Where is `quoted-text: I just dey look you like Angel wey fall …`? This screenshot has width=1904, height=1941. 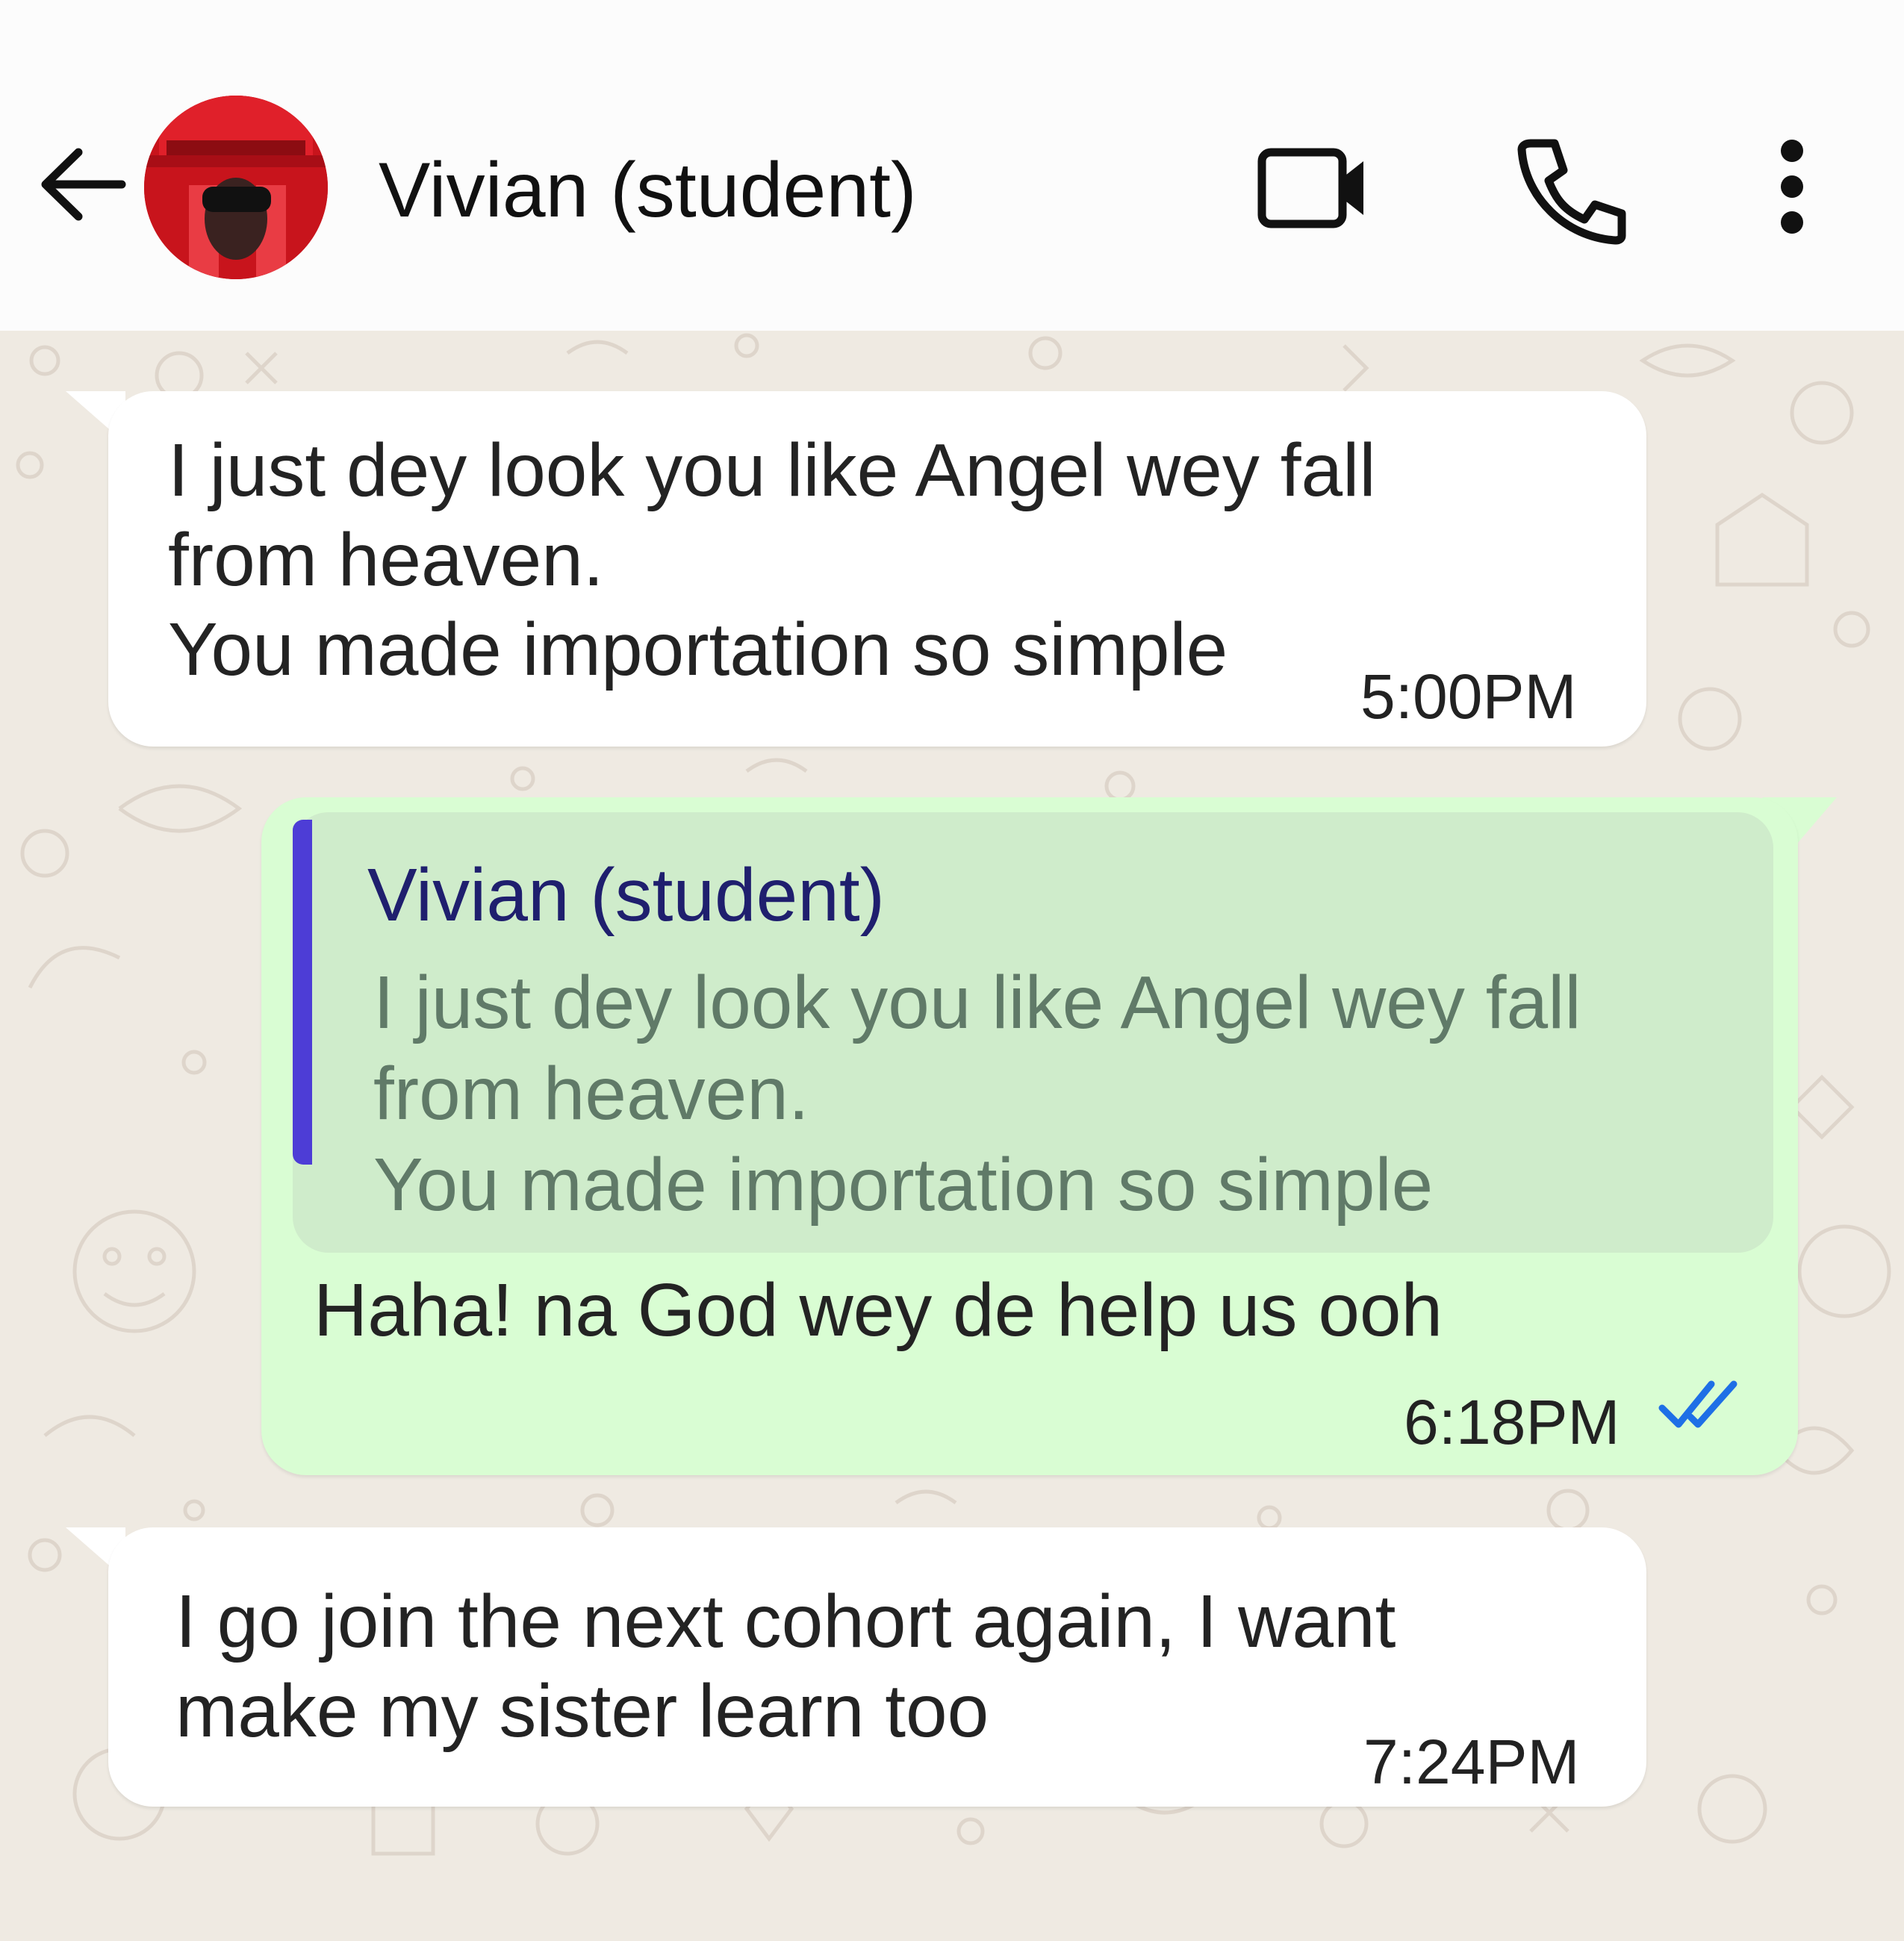 quoted-text: I just dey look you like Angel wey fall … is located at coordinates (977, 1094).